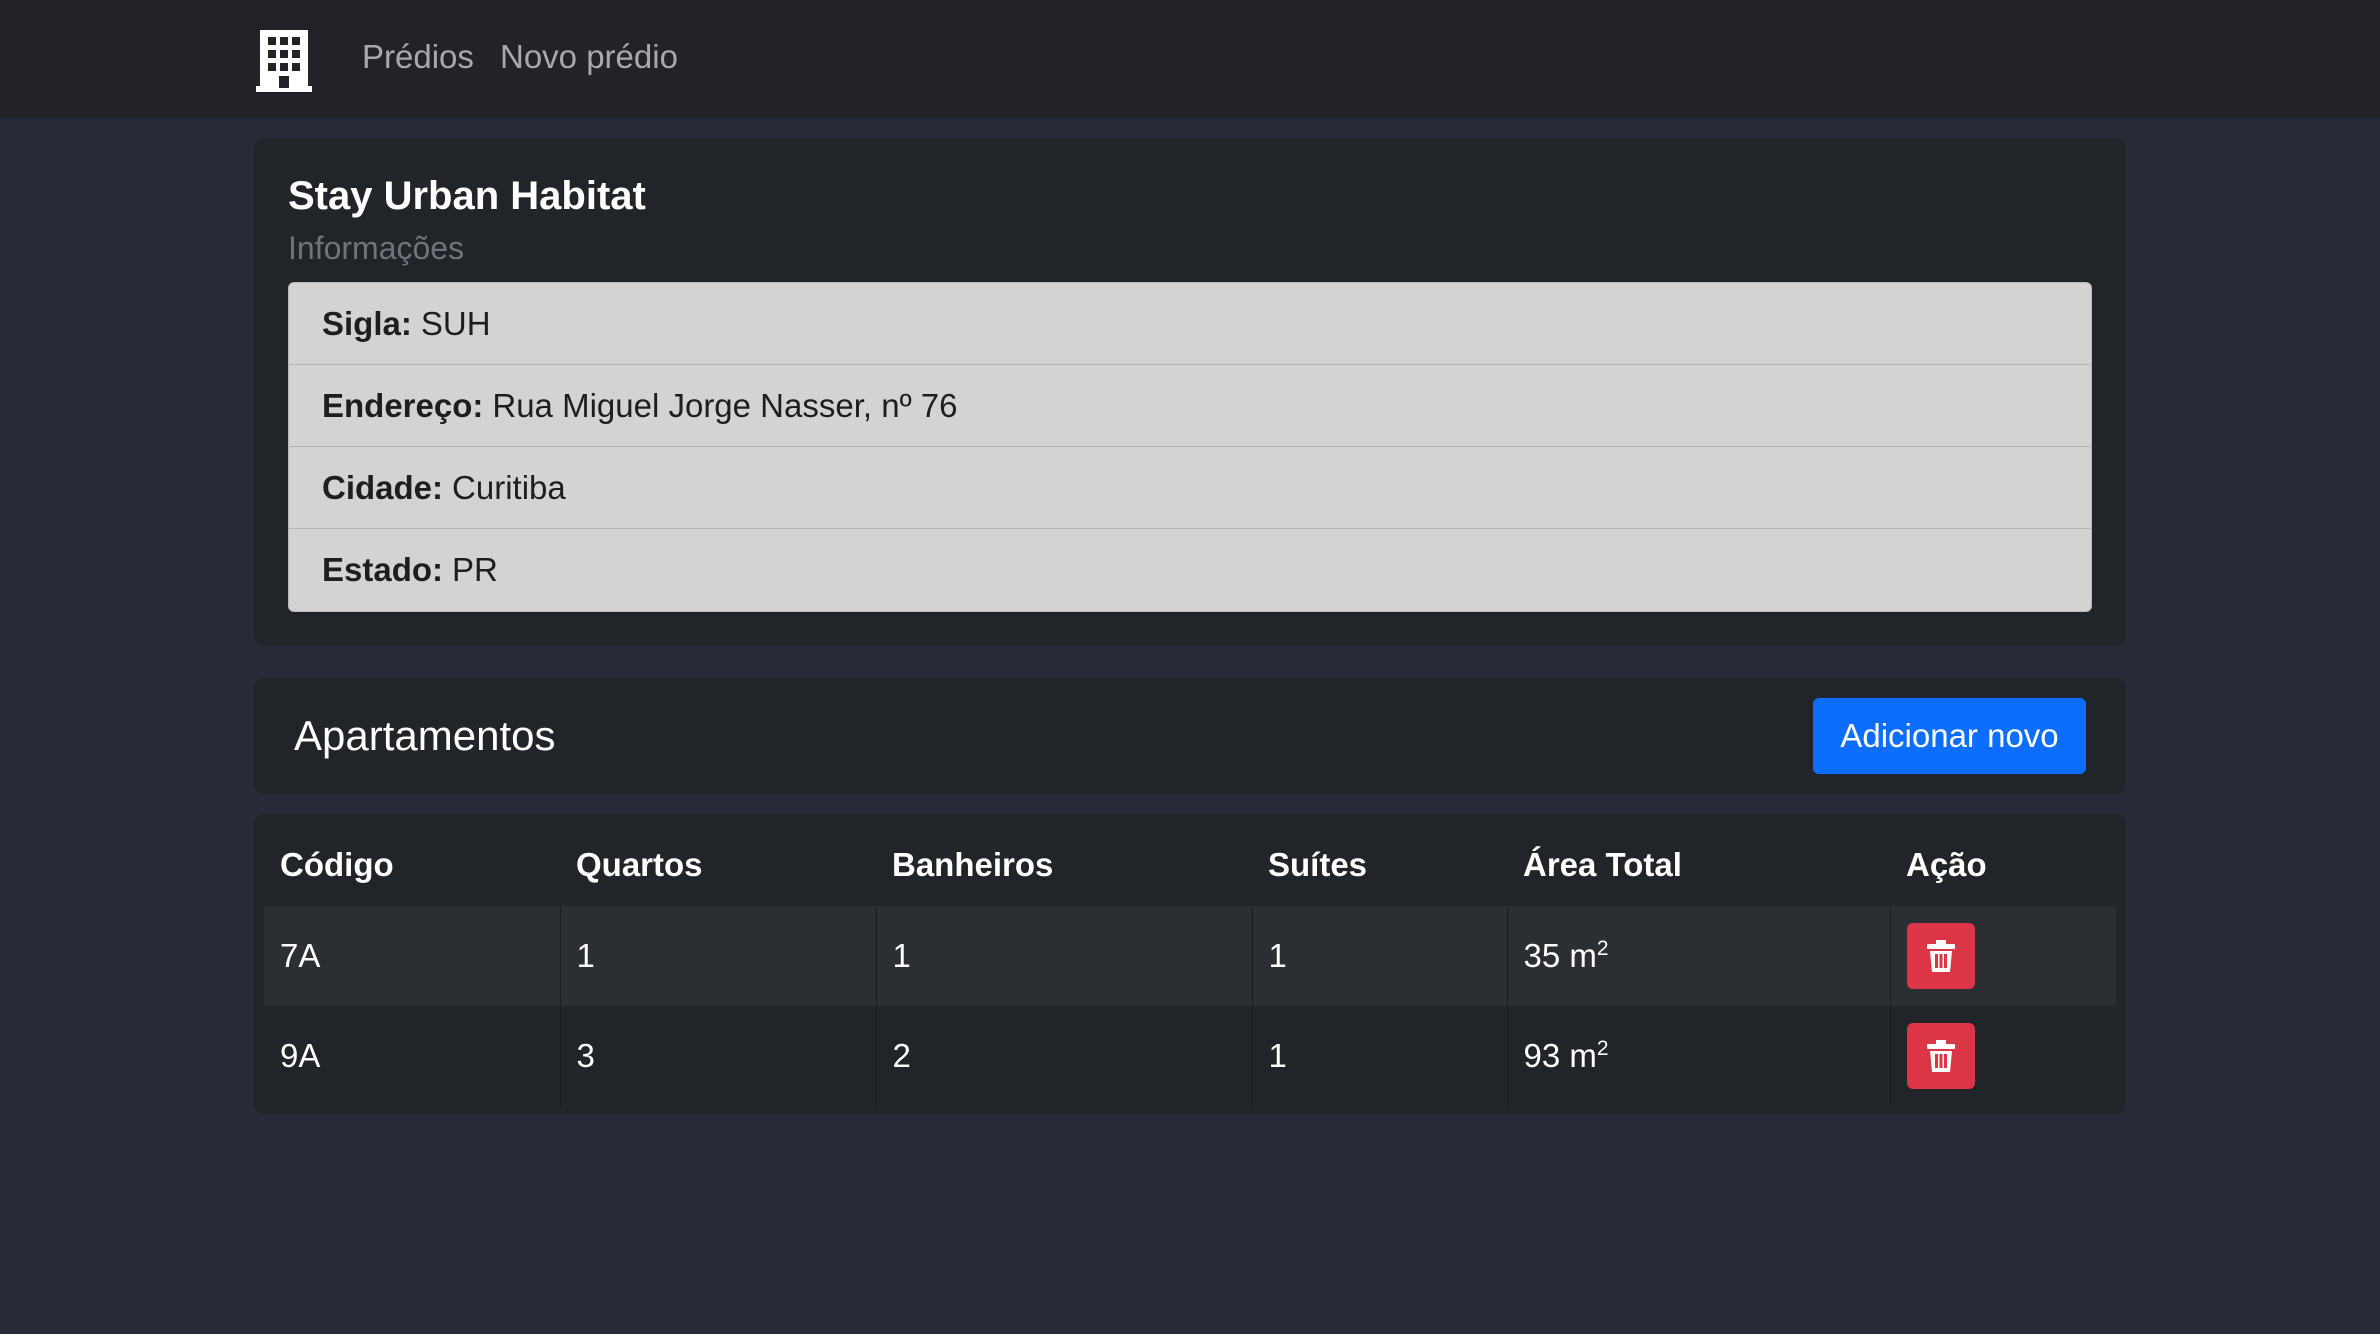 The height and width of the screenshot is (1334, 2380). Describe the element at coordinates (376, 248) in the screenshot. I see `info-subtitle: Informações` at that location.